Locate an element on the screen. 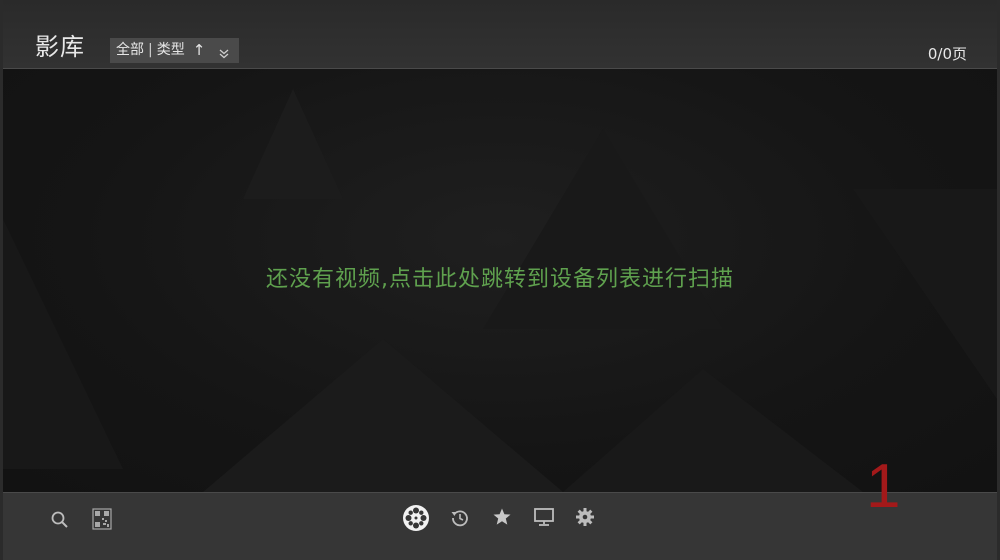  star-icon is located at coordinates (502, 517).